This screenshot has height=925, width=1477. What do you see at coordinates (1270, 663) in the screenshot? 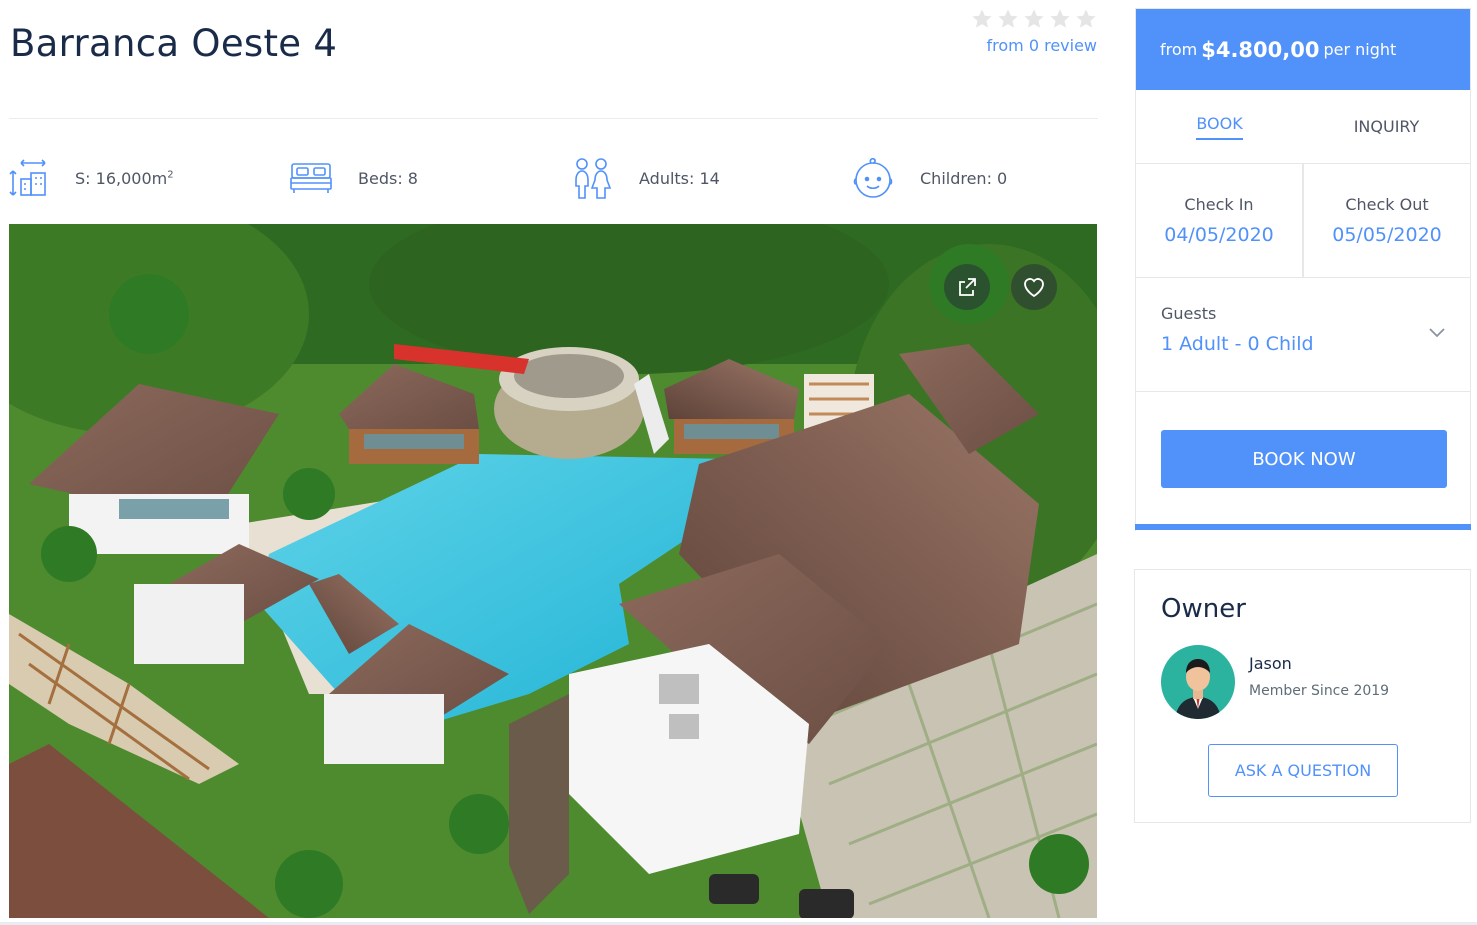
I see `owner-name: Jason` at bounding box center [1270, 663].